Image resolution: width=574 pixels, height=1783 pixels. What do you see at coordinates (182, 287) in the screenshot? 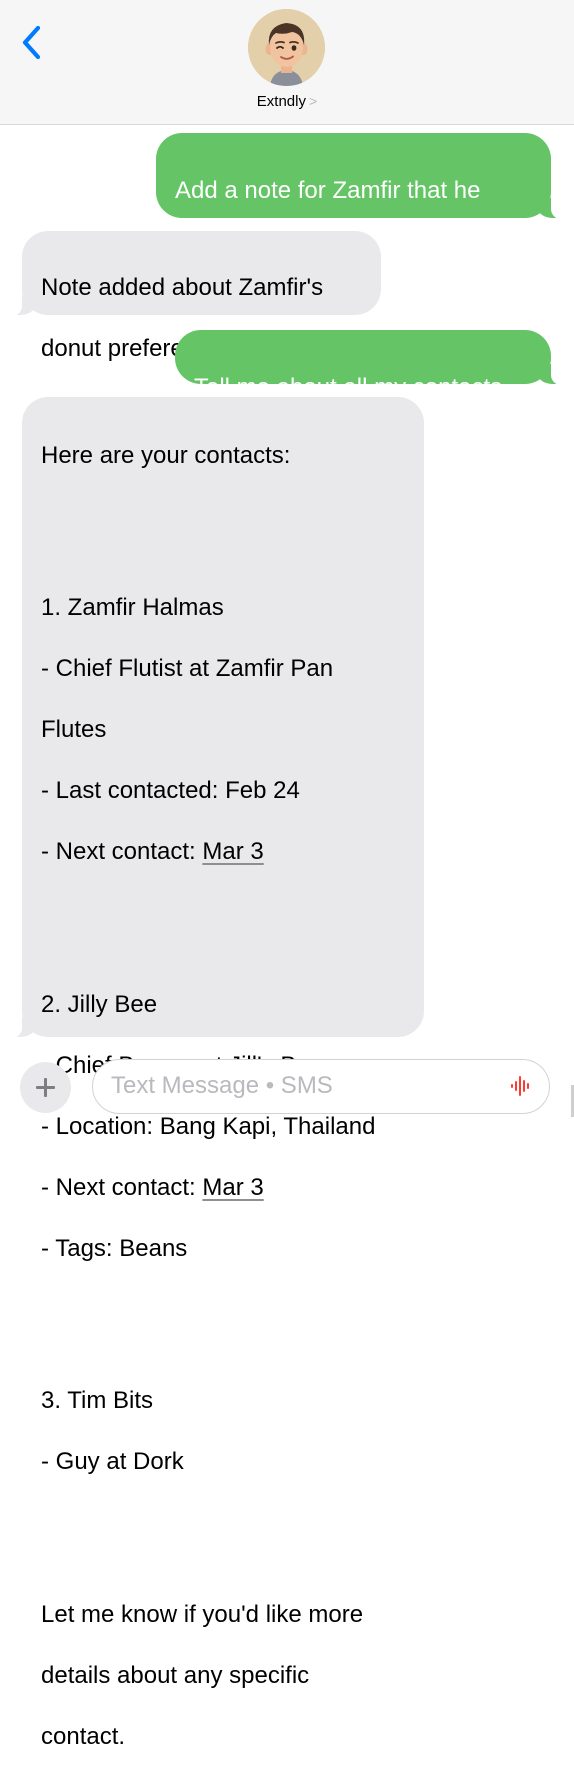
I see `message-text-line: Note added about Zamfir's` at bounding box center [182, 287].